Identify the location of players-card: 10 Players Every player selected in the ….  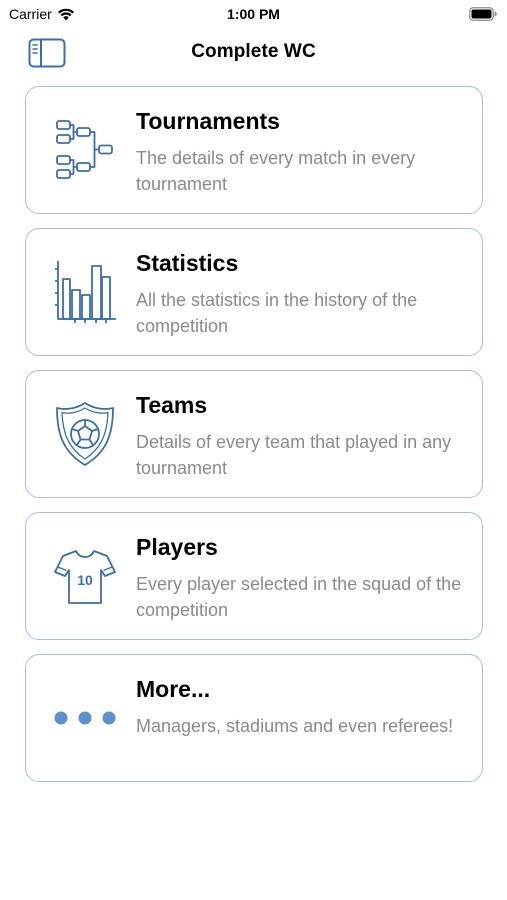
(254, 576).